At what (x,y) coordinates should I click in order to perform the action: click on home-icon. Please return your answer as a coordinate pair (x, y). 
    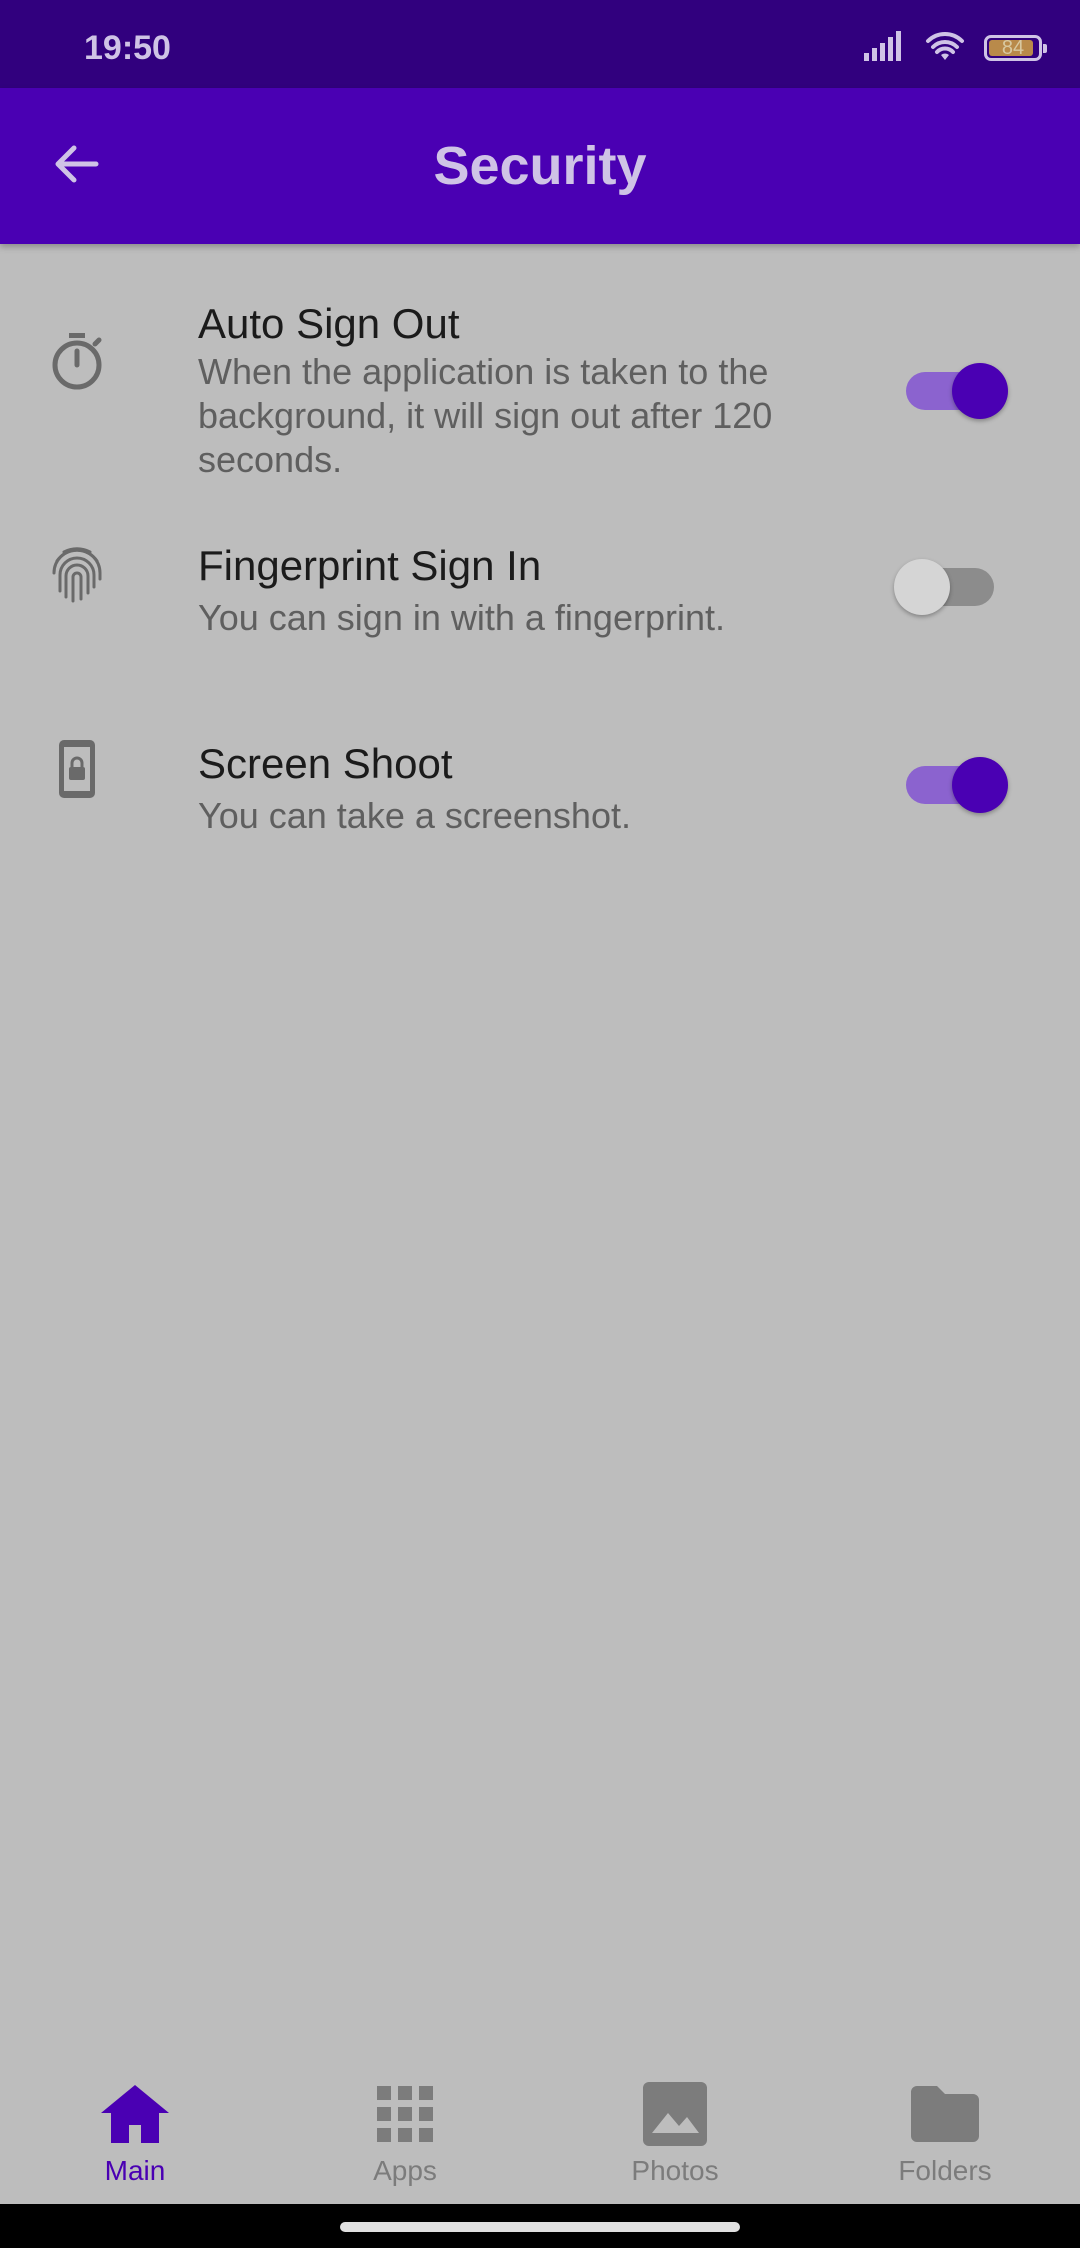
    Looking at the image, I should click on (135, 2114).